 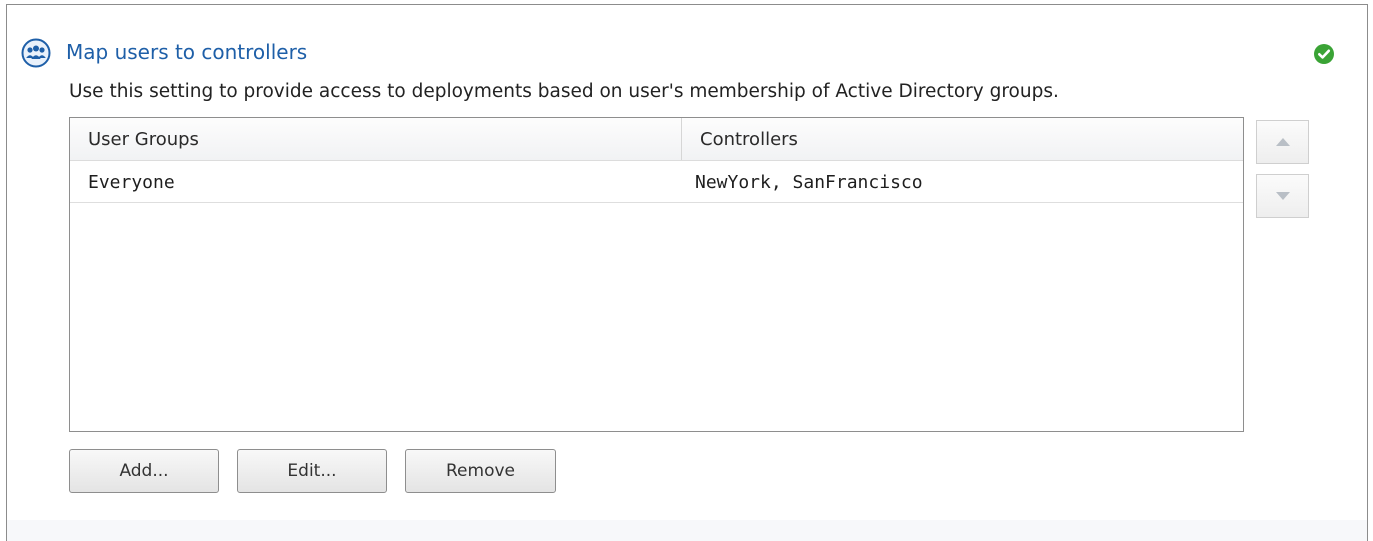 What do you see at coordinates (36, 53) in the screenshot?
I see `users-group-icon` at bounding box center [36, 53].